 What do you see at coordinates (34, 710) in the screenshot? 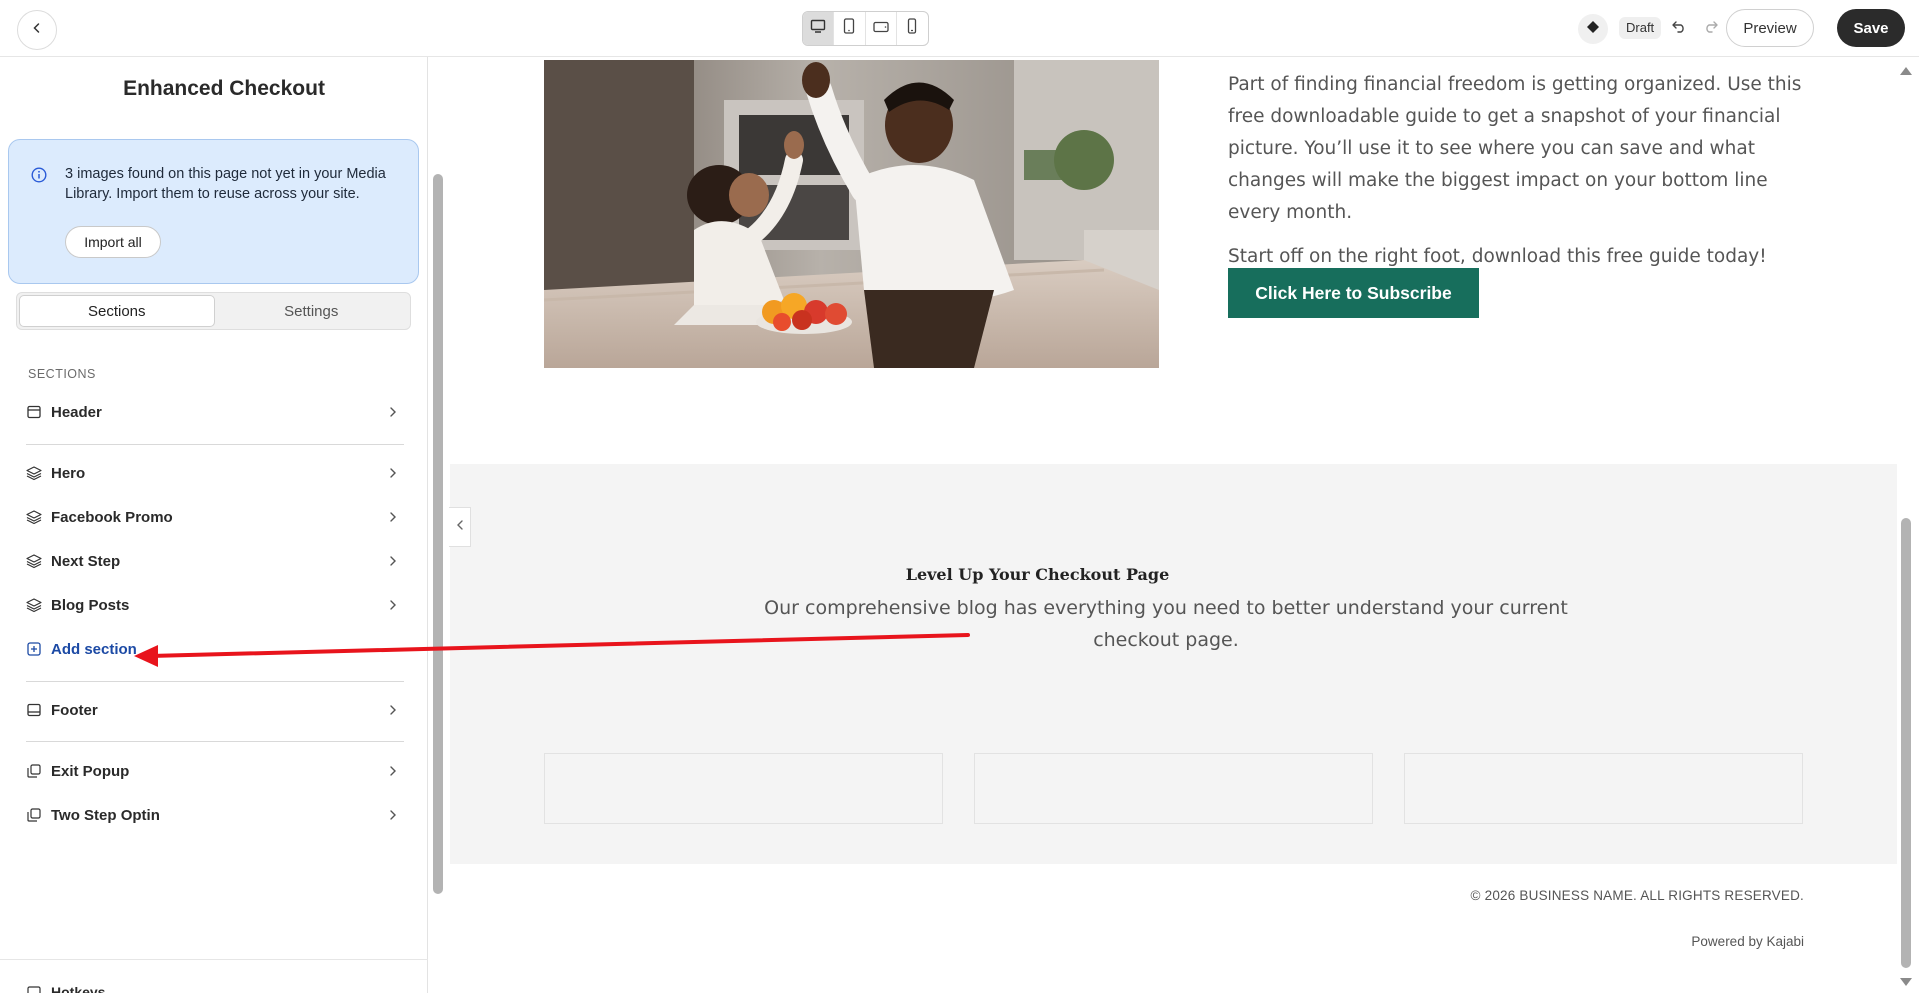
I see `footer-layout-icon` at bounding box center [34, 710].